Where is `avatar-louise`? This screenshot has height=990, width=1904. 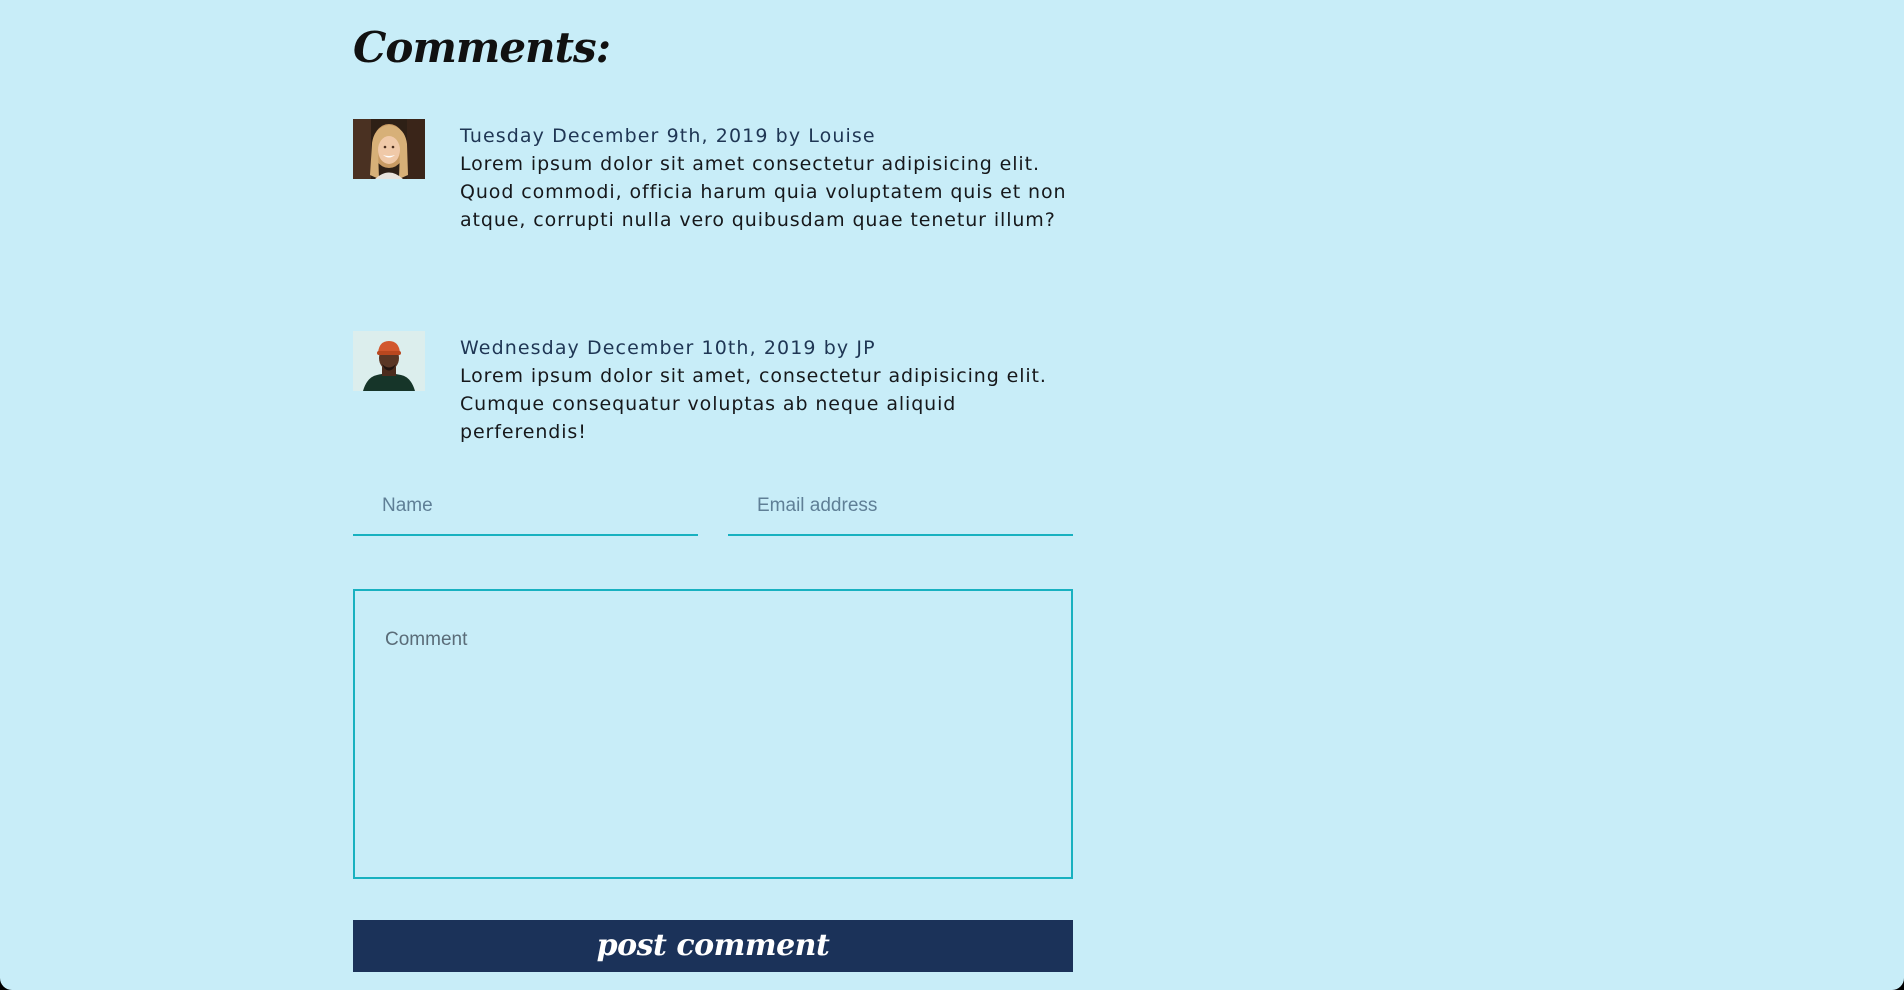
avatar-louise is located at coordinates (389, 149).